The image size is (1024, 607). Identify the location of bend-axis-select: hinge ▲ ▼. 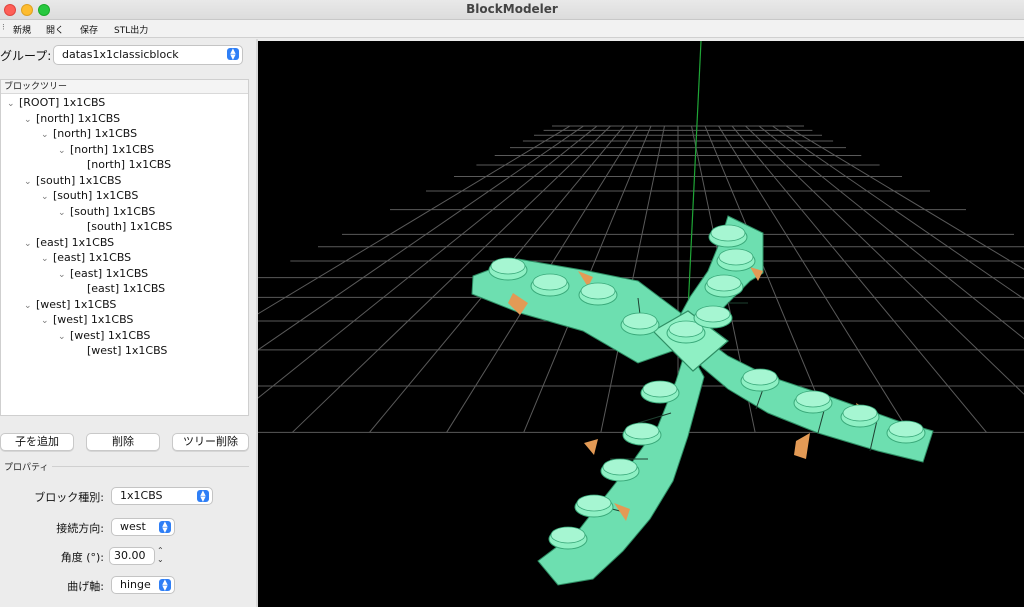
(143, 585).